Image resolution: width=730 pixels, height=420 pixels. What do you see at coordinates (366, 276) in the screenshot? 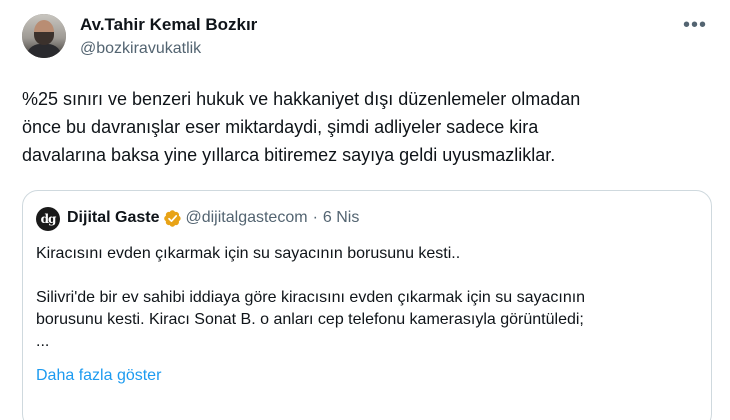
I see `quote-paragraph-gap` at bounding box center [366, 276].